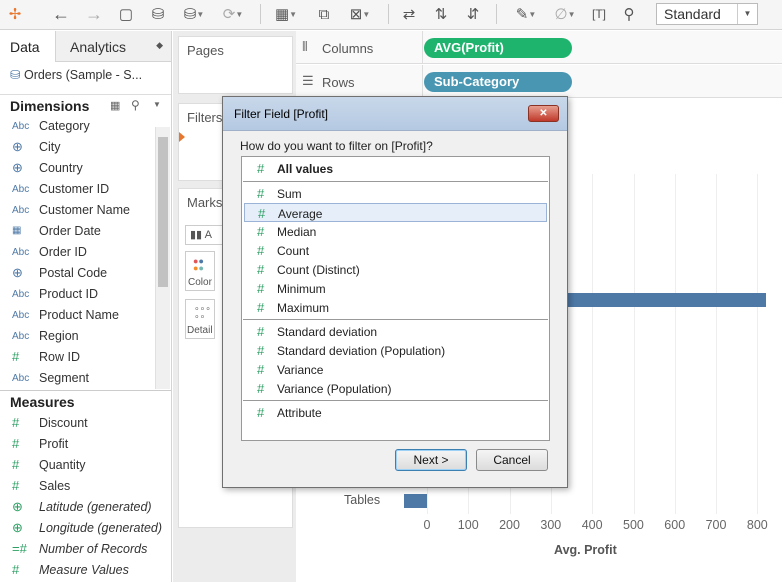 Image resolution: width=782 pixels, height=582 pixels. What do you see at coordinates (758, 344) in the screenshot?
I see `gridline` at bounding box center [758, 344].